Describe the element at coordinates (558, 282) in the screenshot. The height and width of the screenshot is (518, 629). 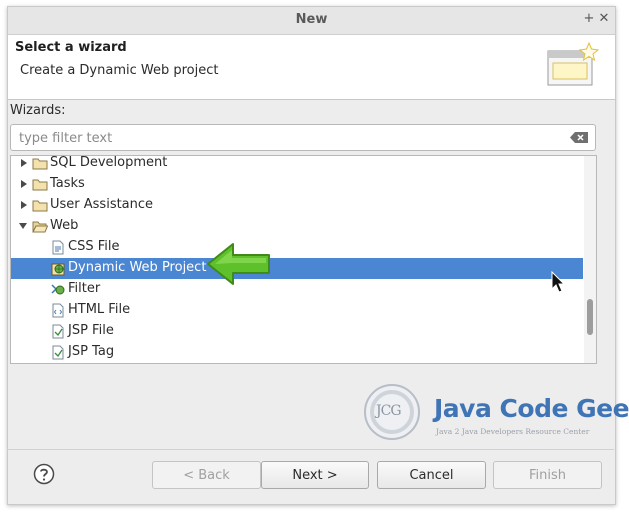
I see `mouse-cursor-icon` at that location.